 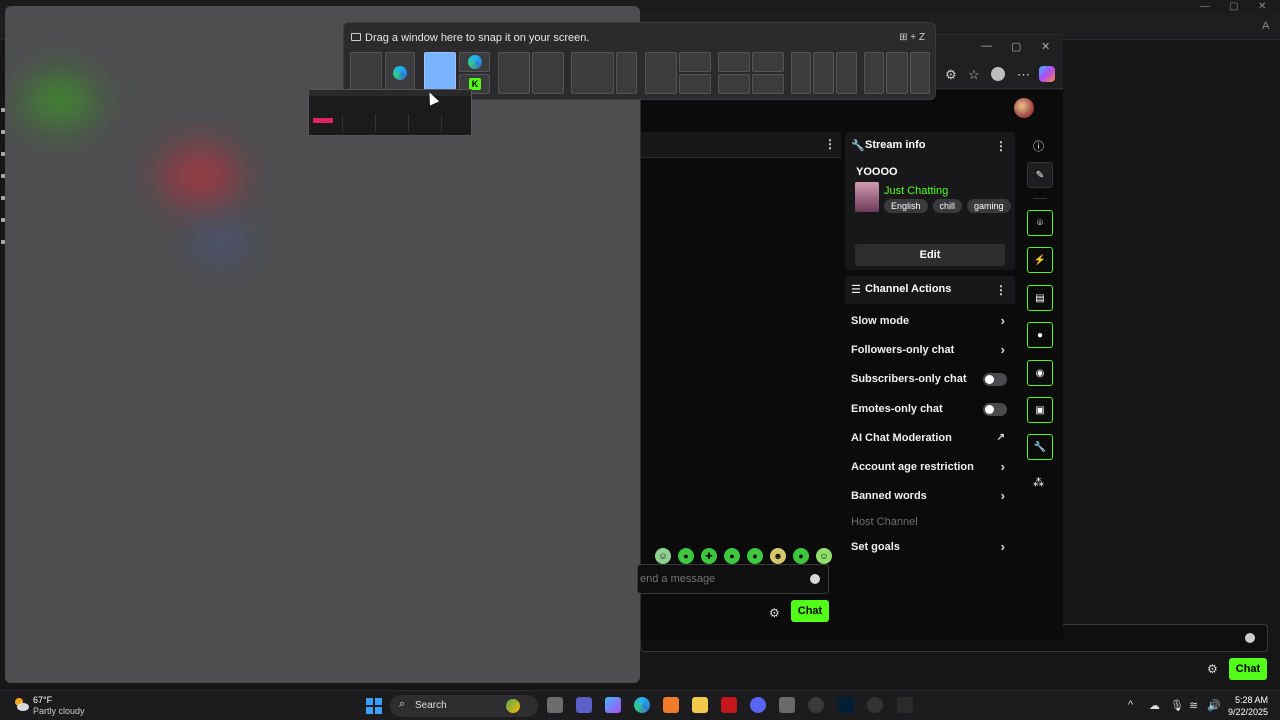 I want to click on background-chat-button: Chat, so click(x=1248, y=669).